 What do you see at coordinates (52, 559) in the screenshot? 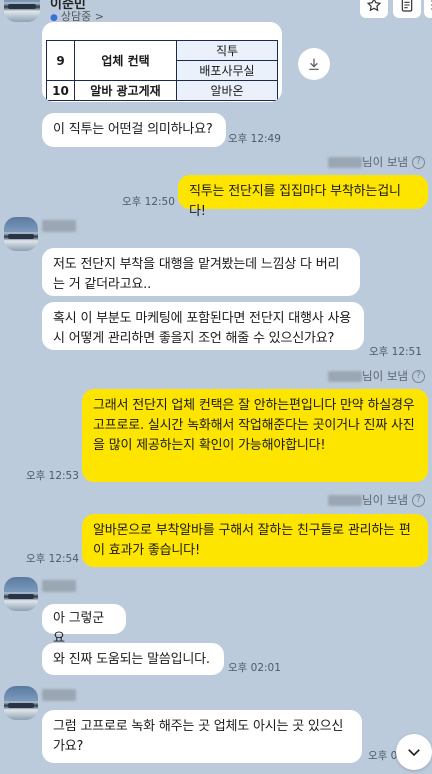
I see `message-time: 오후 12:54` at bounding box center [52, 559].